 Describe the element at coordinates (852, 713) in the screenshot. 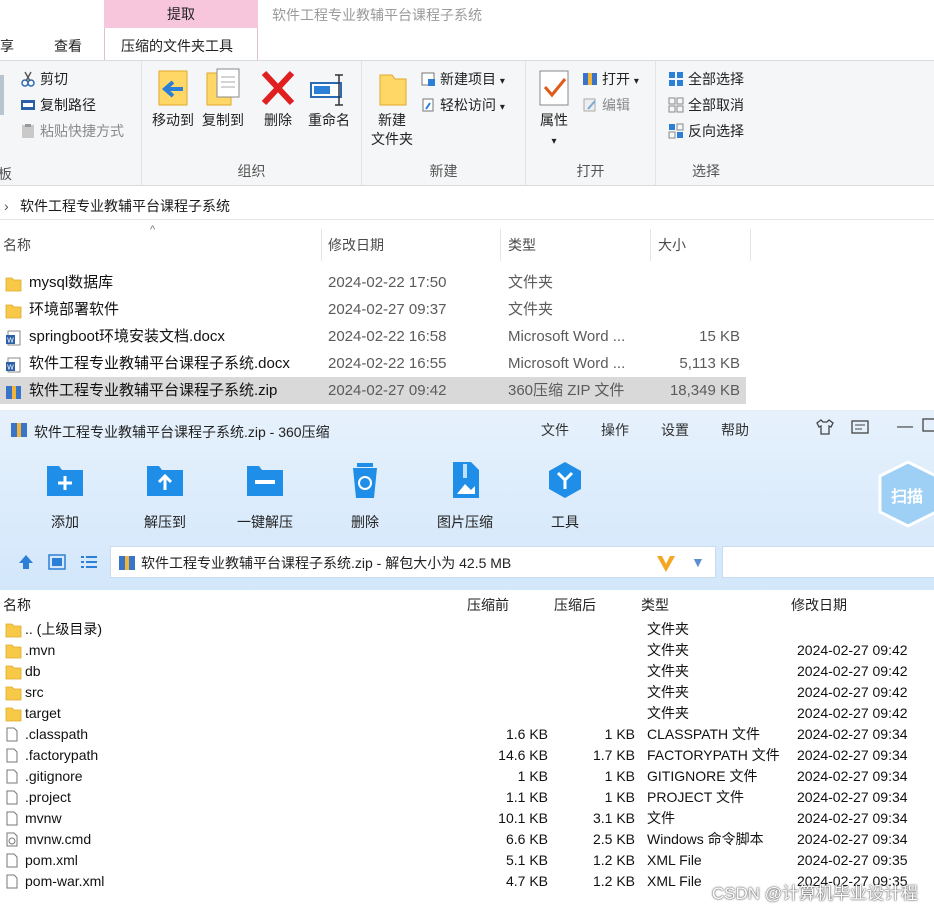

I see `archive-item-date: 2024-02-27 09:42` at that location.